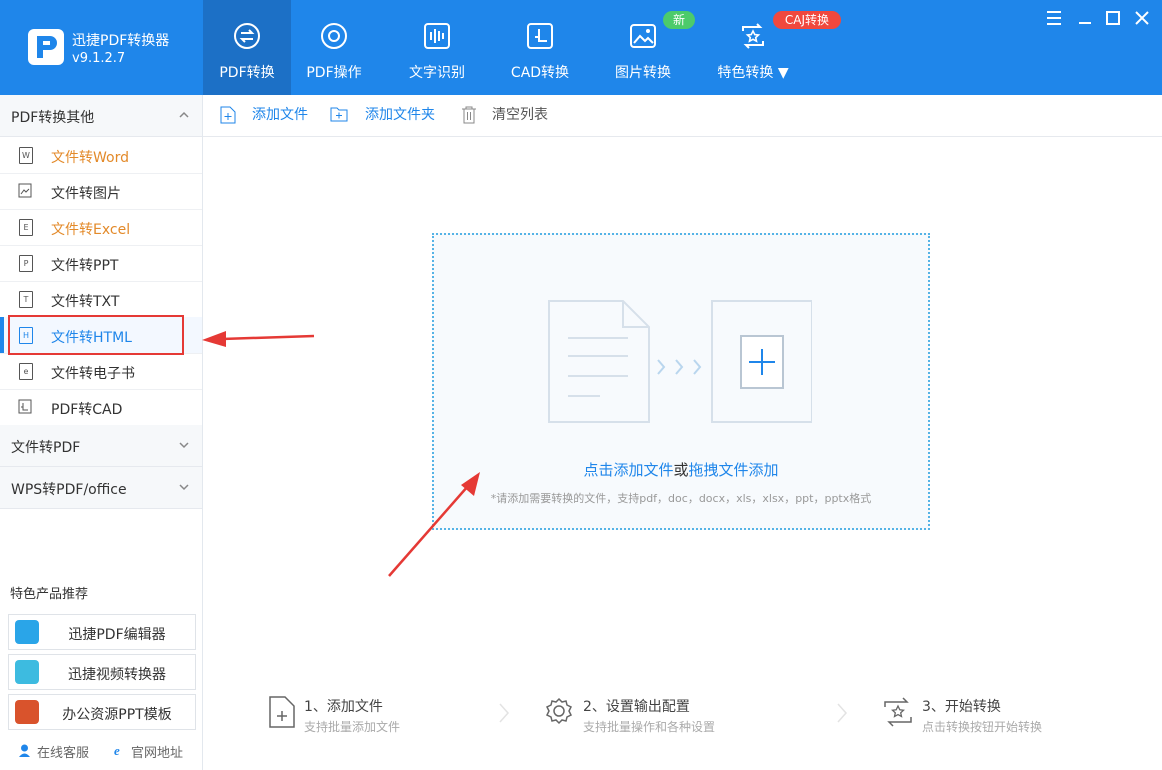  Describe the element at coordinates (649, 727) in the screenshot. I see `step-desc: 支持批量操作和各种设置` at that location.